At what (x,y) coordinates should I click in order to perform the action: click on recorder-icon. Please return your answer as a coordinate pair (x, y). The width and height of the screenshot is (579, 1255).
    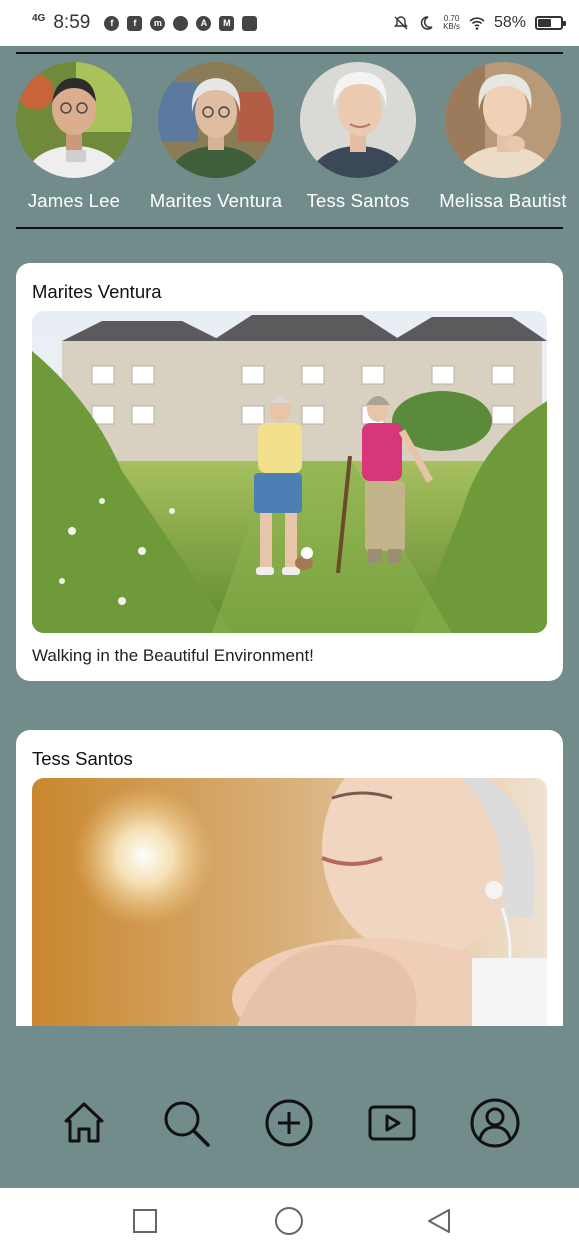
    Looking at the image, I should click on (250, 23).